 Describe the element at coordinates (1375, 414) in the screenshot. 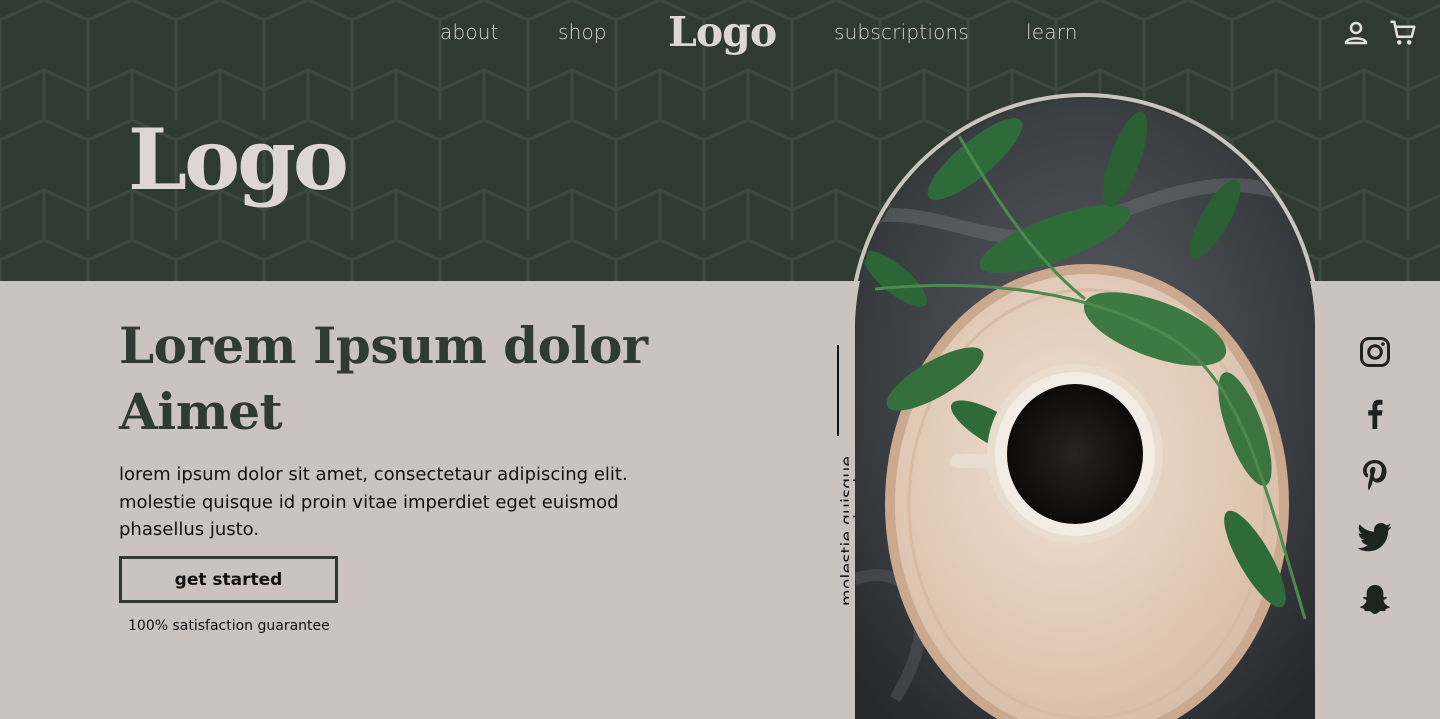

I see `facebook-icon` at that location.